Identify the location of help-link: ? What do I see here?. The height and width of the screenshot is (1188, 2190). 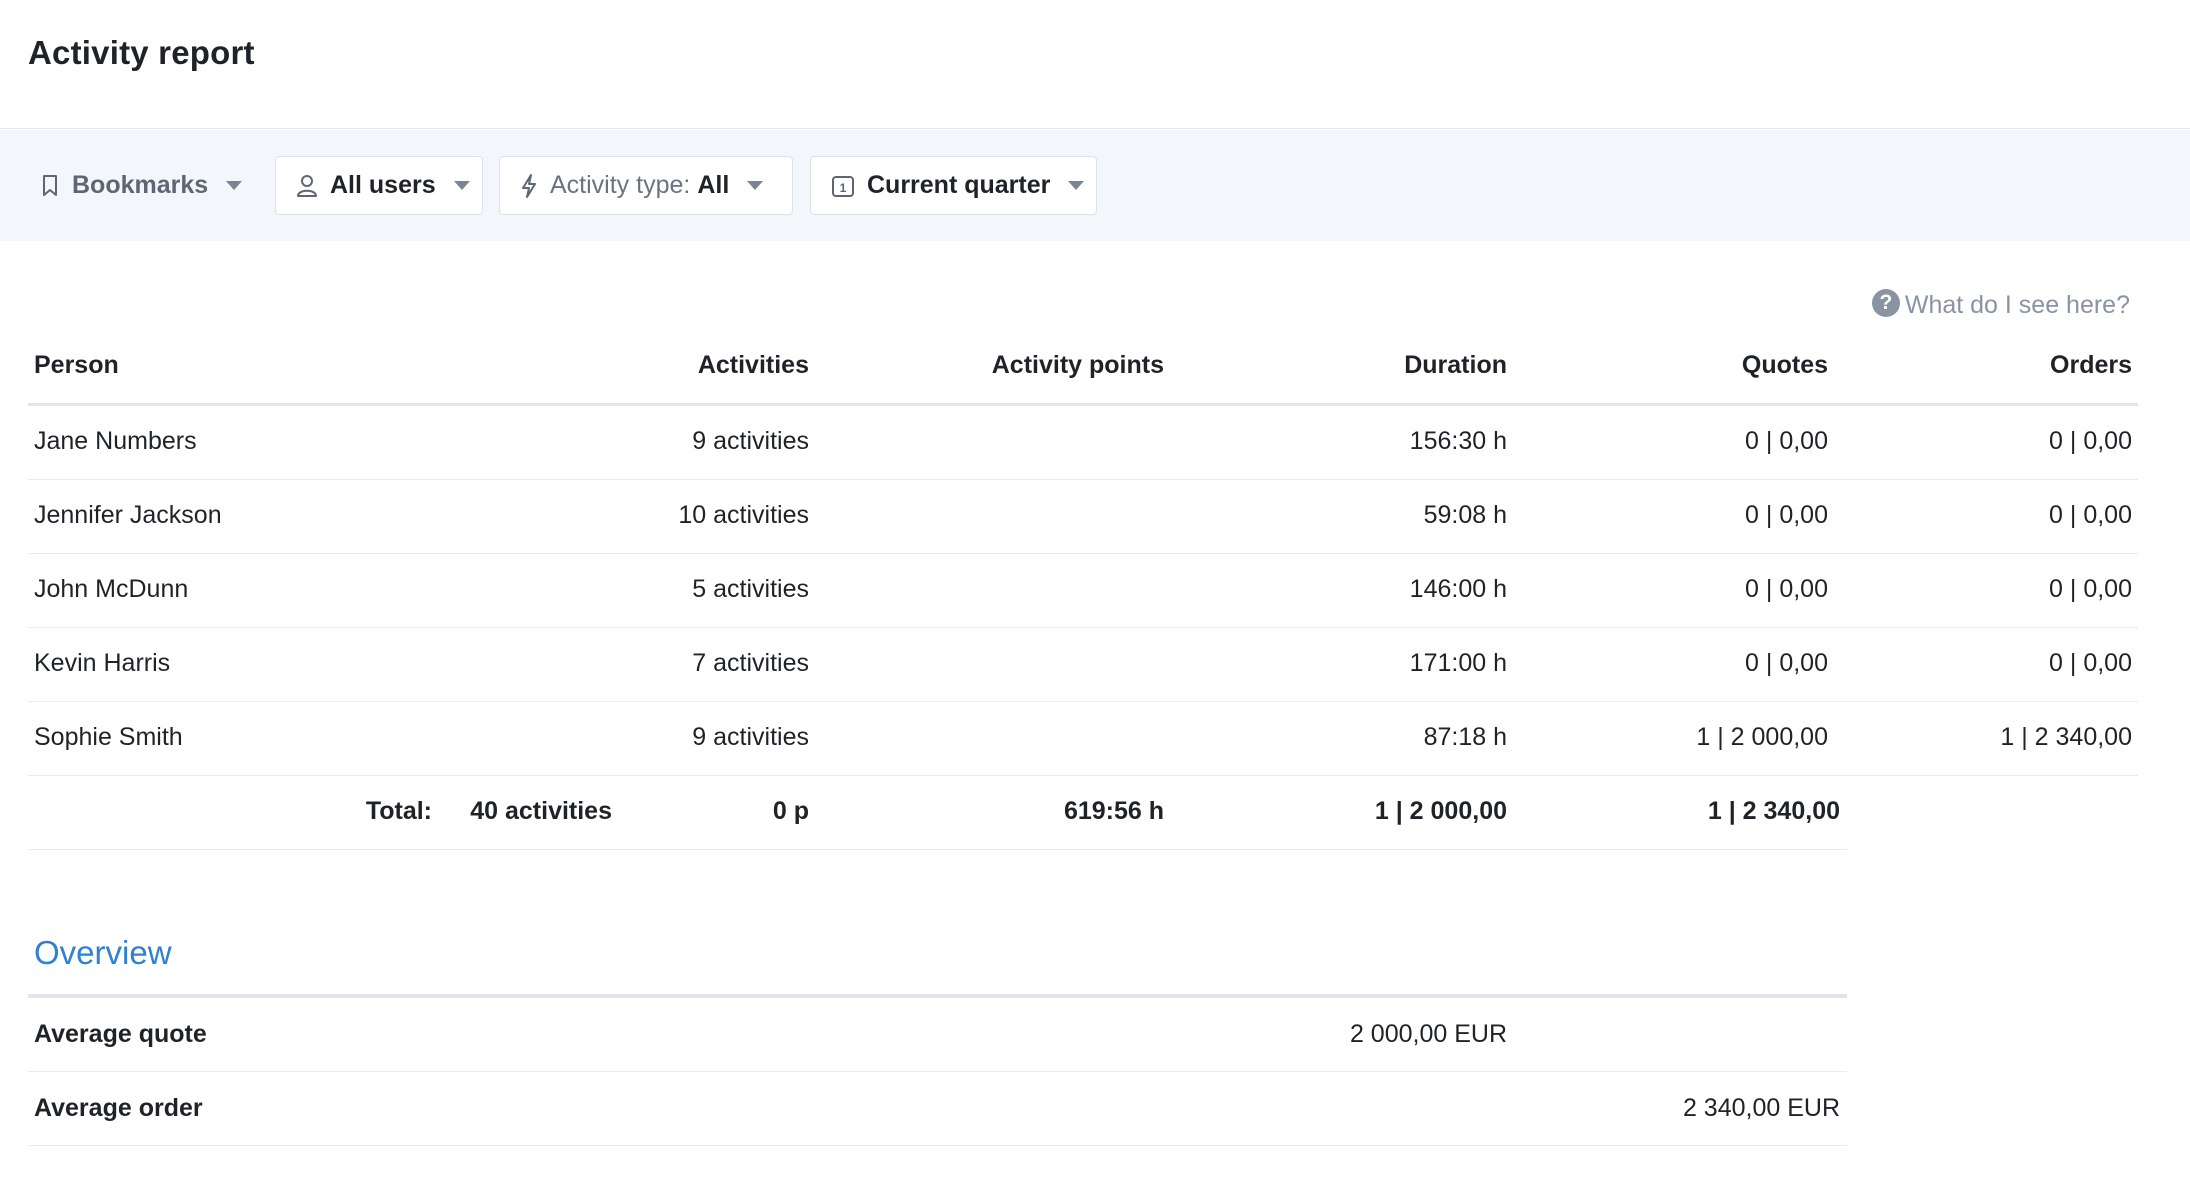
(2000, 304).